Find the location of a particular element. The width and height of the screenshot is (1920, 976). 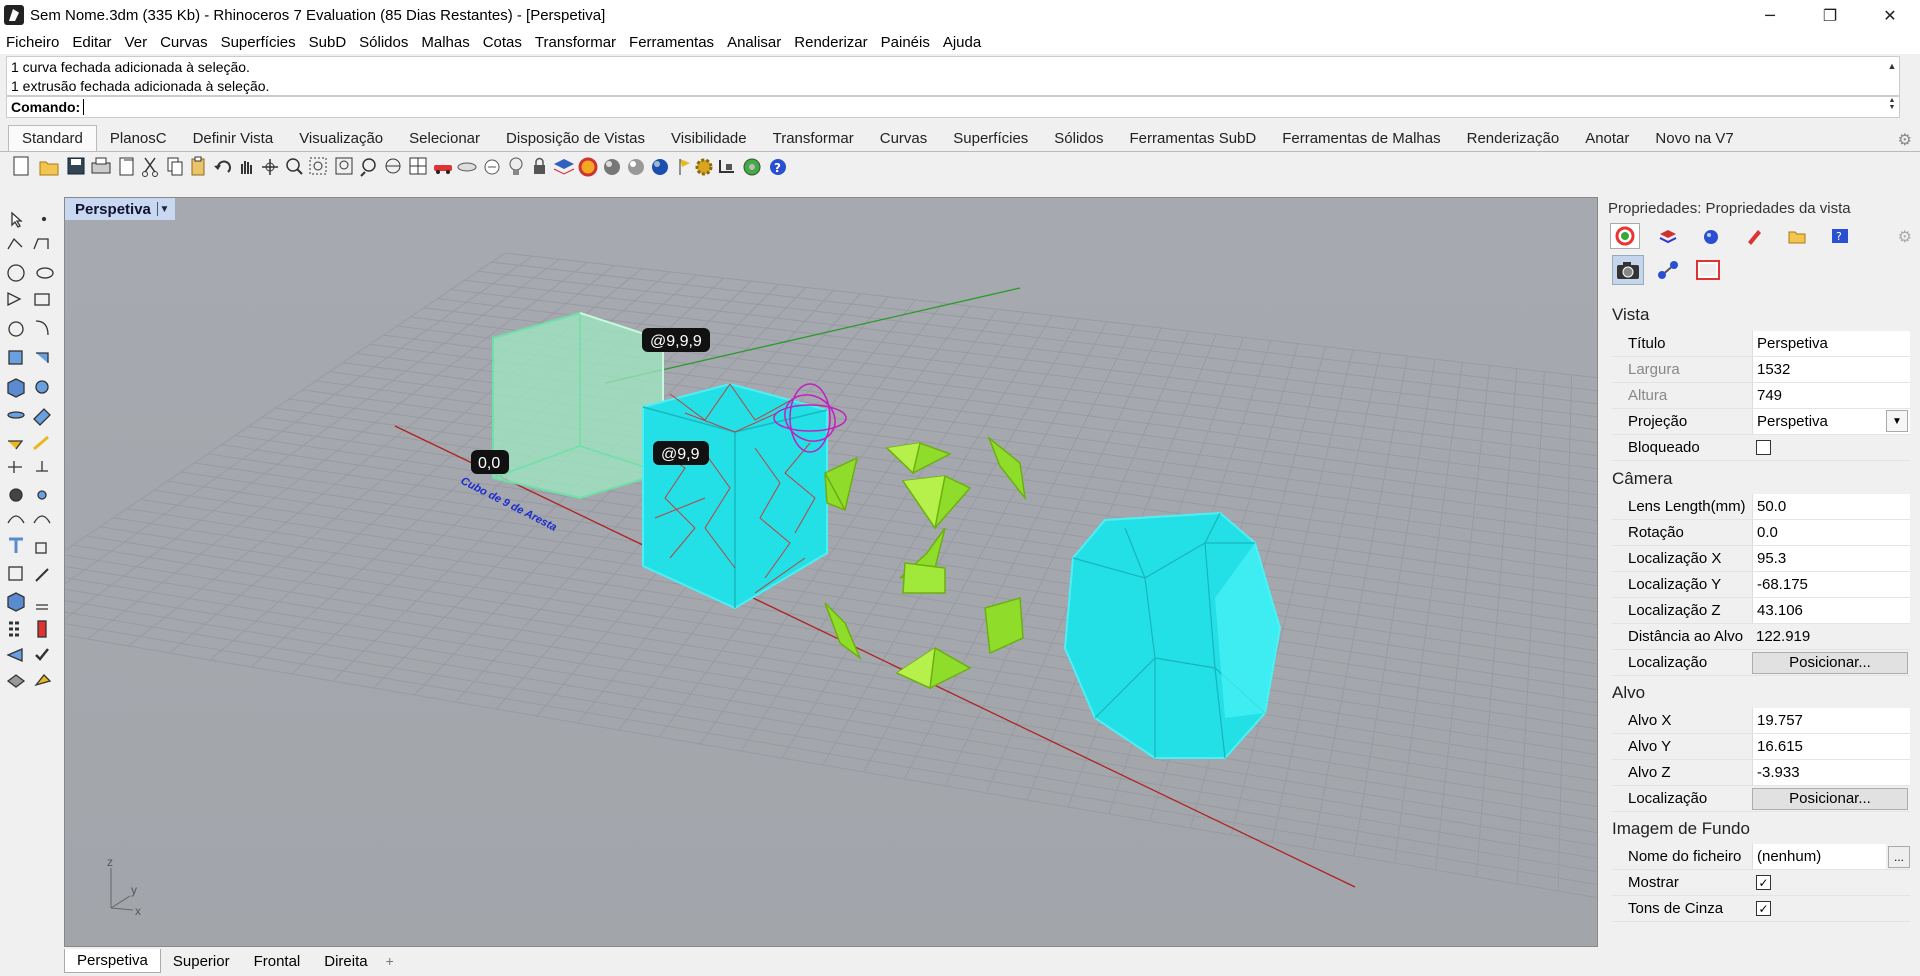

curve-cv-icon is located at coordinates (41, 244).